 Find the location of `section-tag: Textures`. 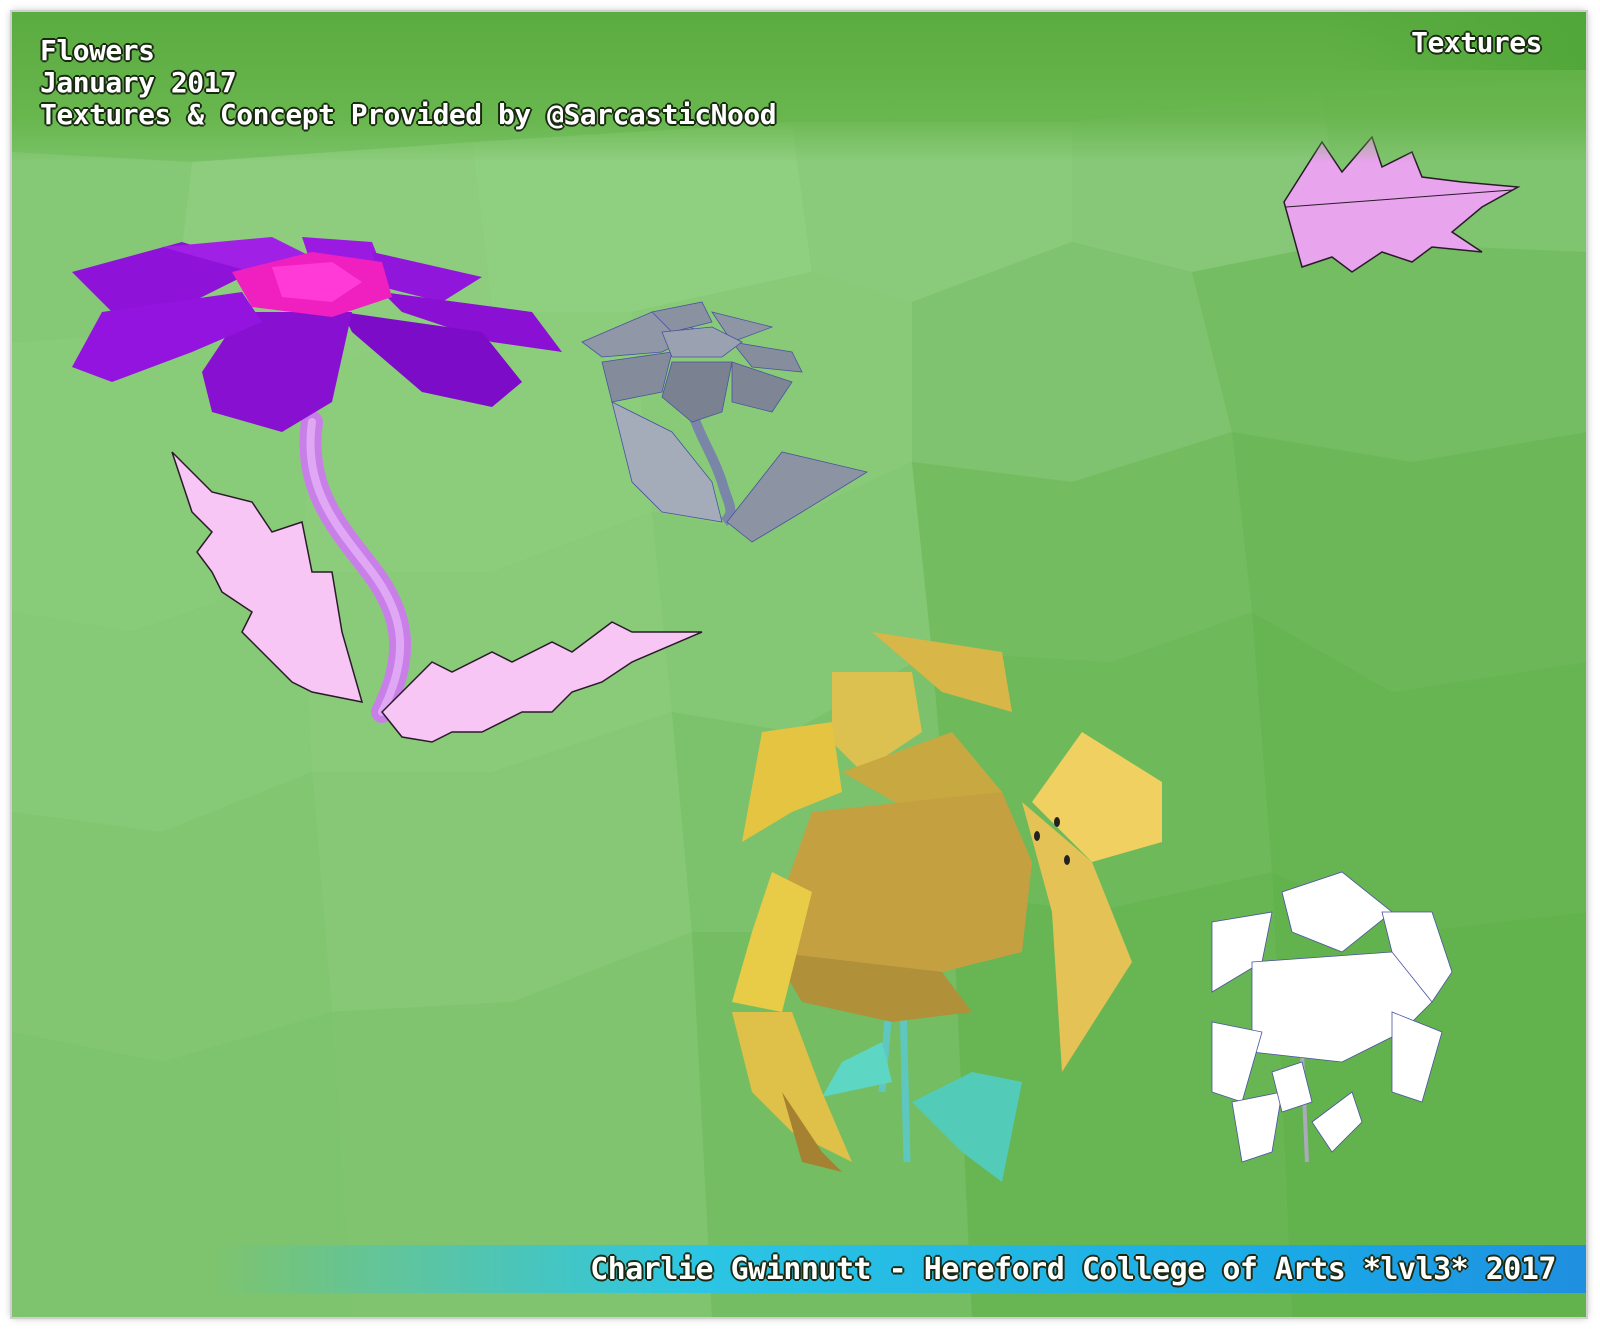

section-tag: Textures is located at coordinates (1476, 42).